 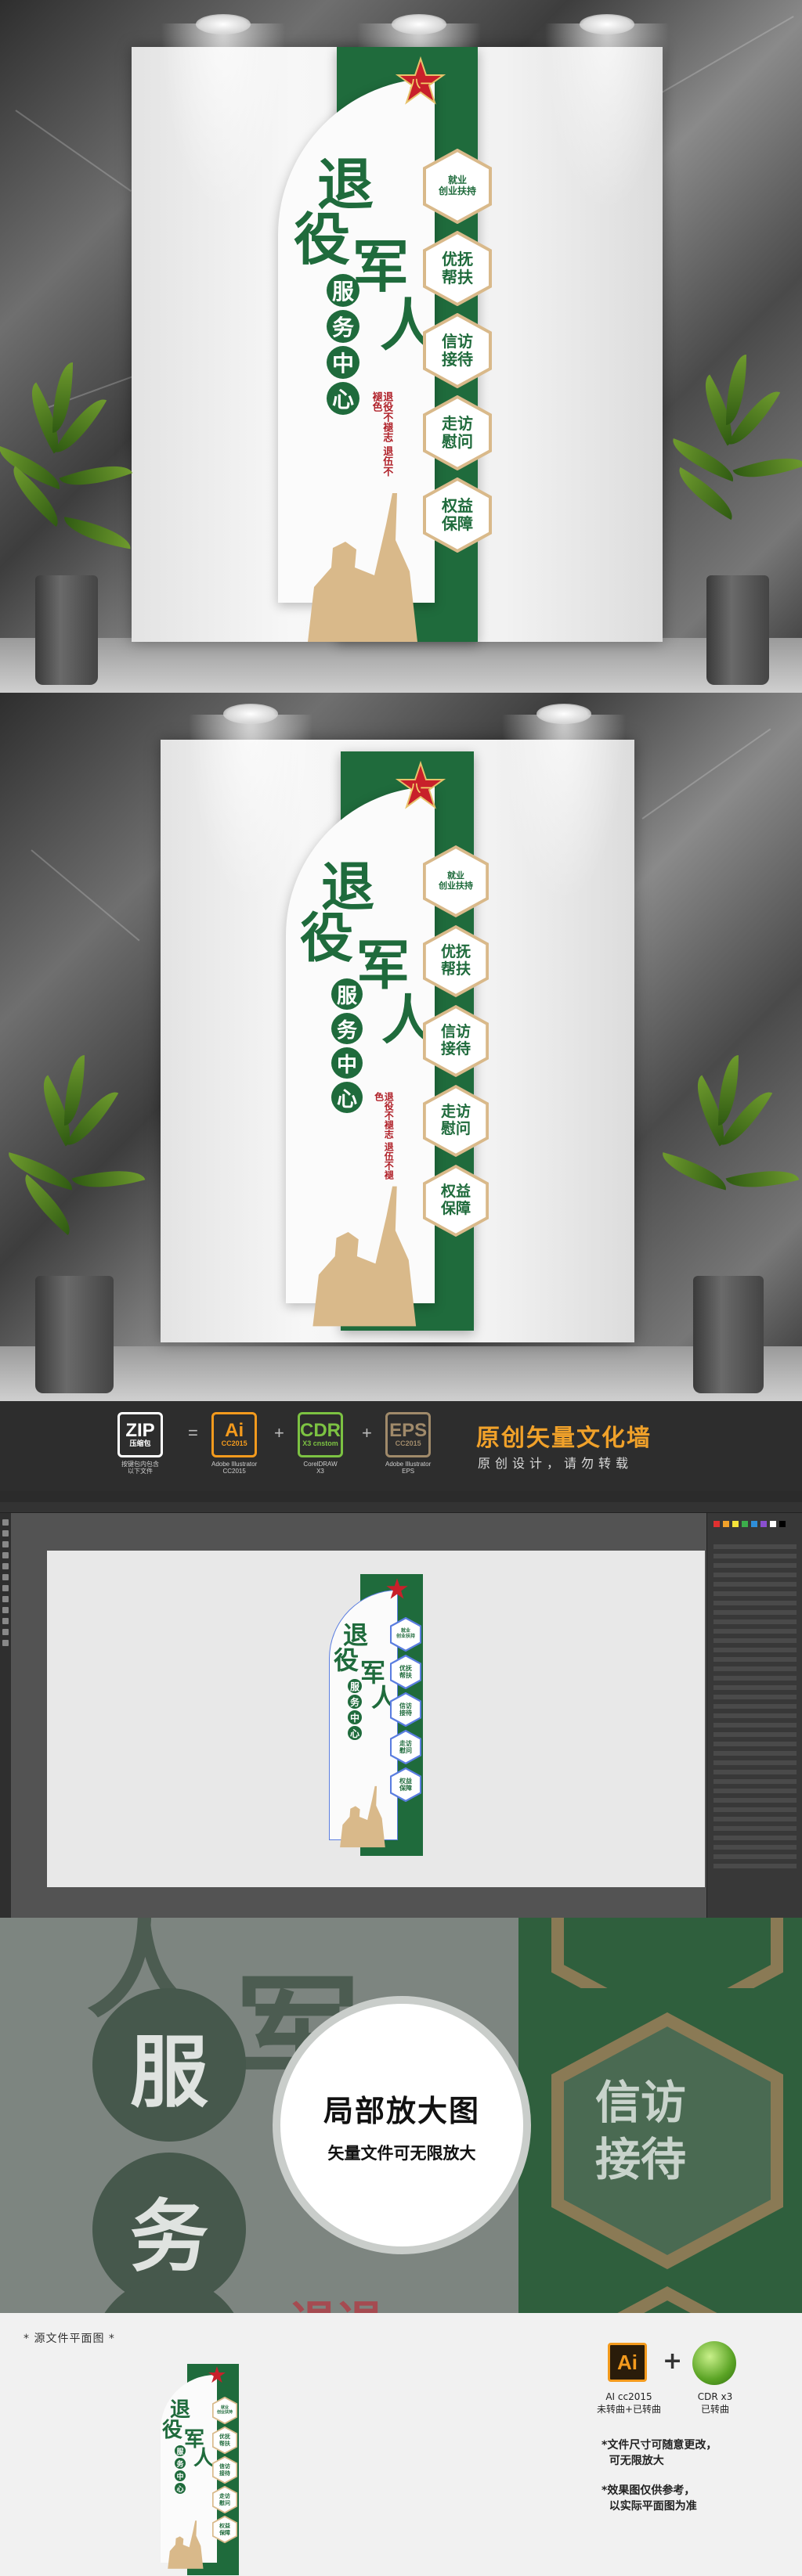 I want to click on star-label: 八一, so click(x=420, y=84).